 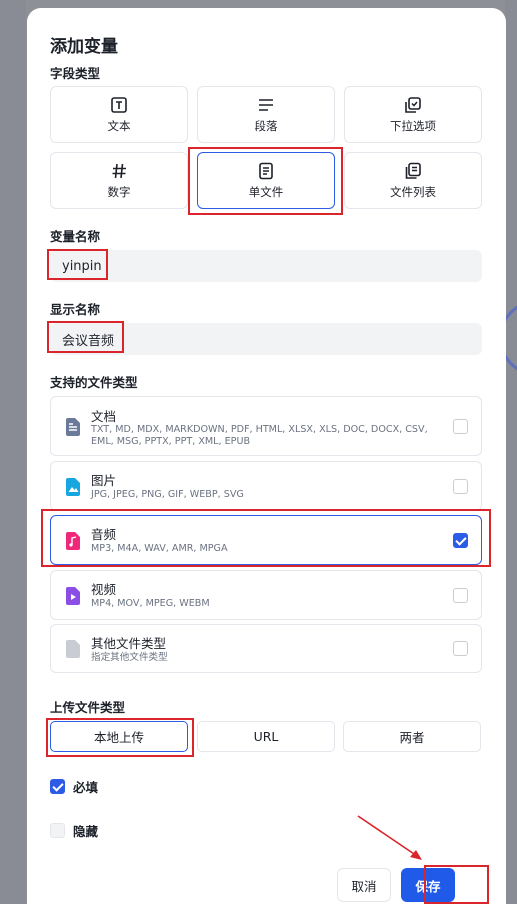 I want to click on variable-name-input: yinpin, so click(x=266, y=266).